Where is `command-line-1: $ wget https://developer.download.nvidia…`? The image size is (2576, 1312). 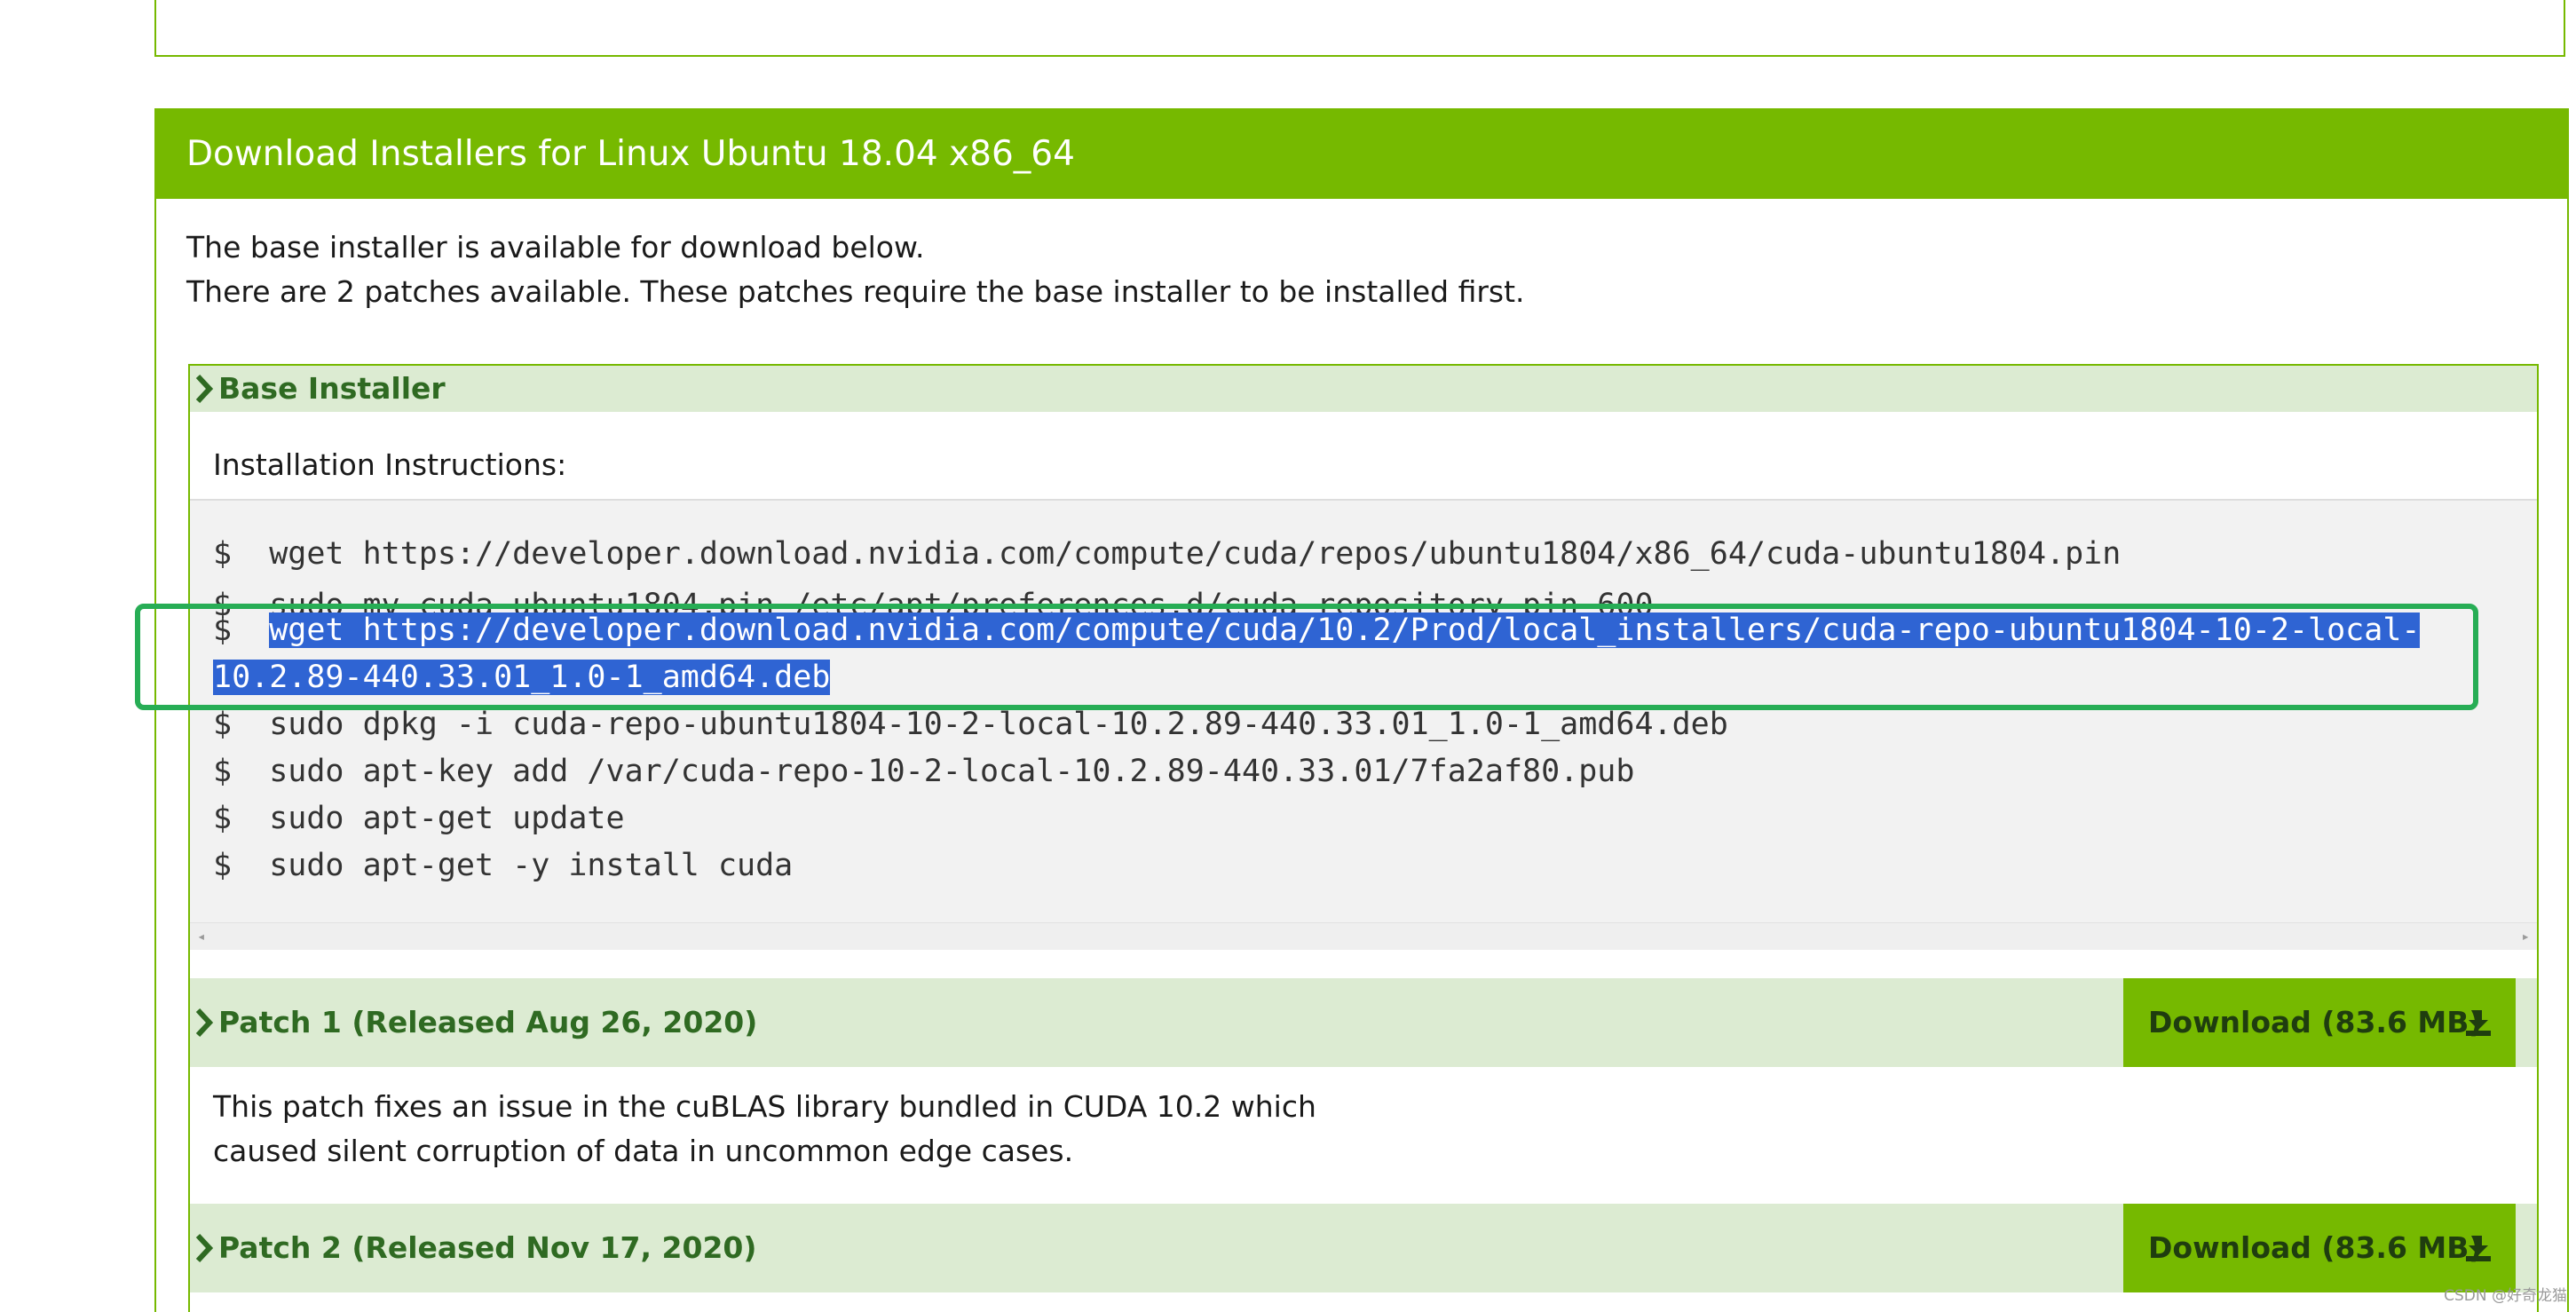
command-line-1: $ wget https://developer.download.nvidia… is located at coordinates (1167, 554).